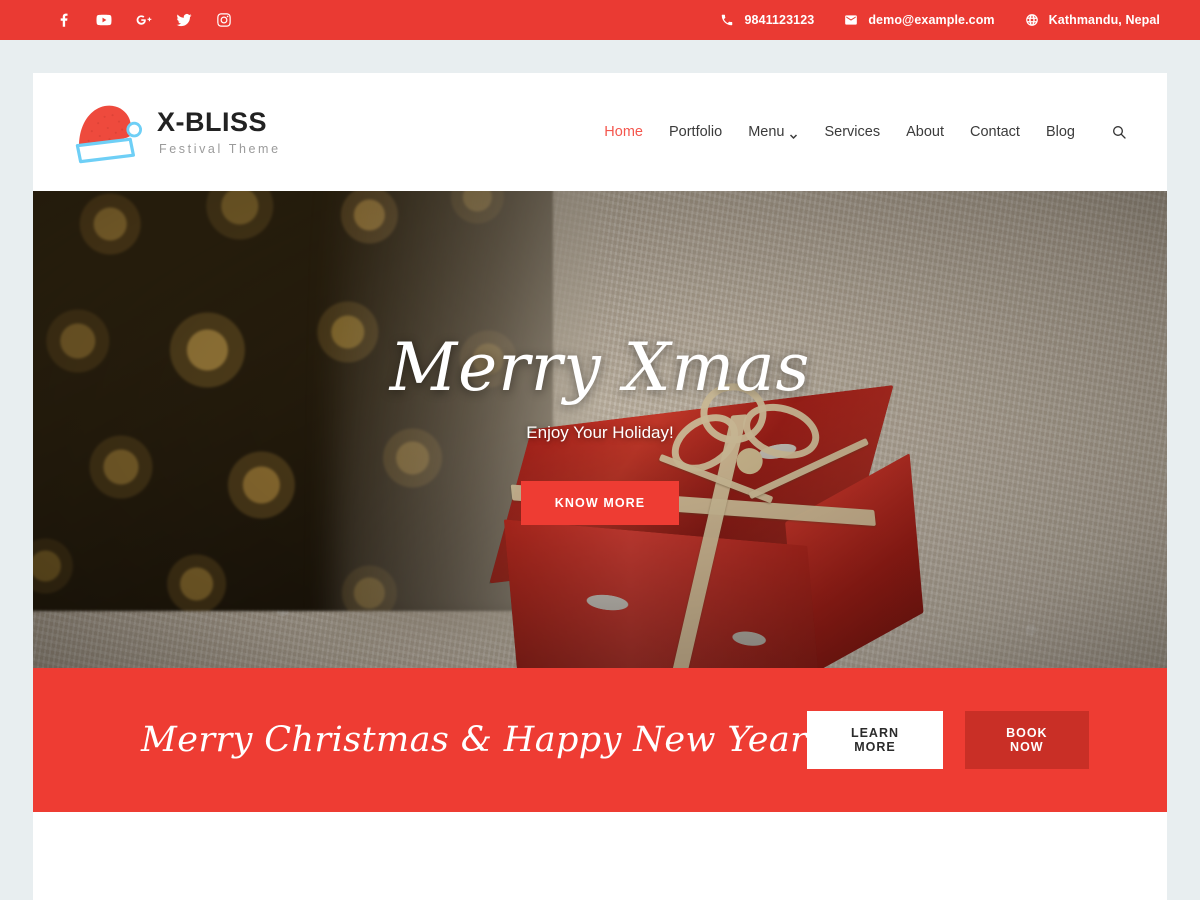  Describe the element at coordinates (220, 148) in the screenshot. I see `brand-tagline: Festival Theme` at that location.